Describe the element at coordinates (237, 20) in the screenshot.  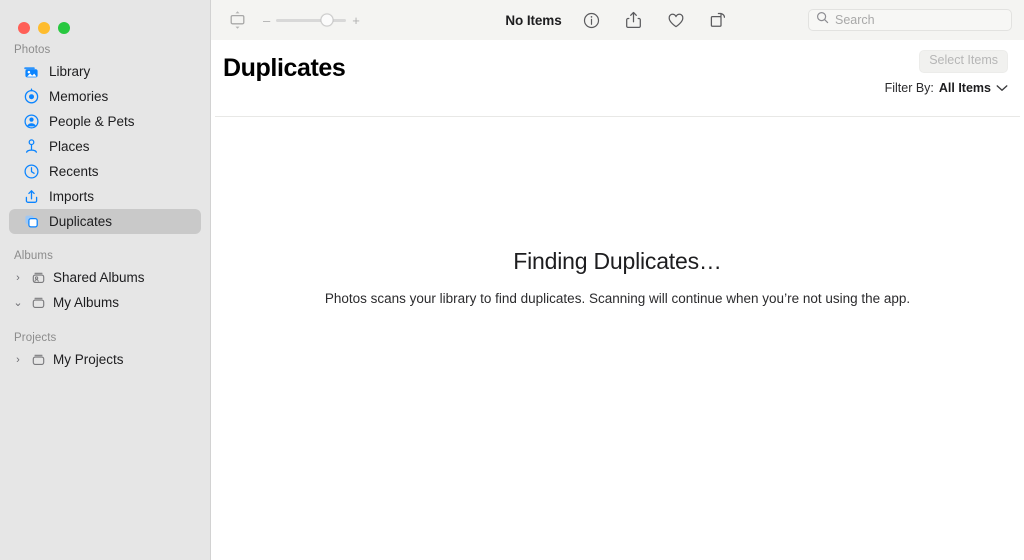
I see `view-options-icon` at that location.